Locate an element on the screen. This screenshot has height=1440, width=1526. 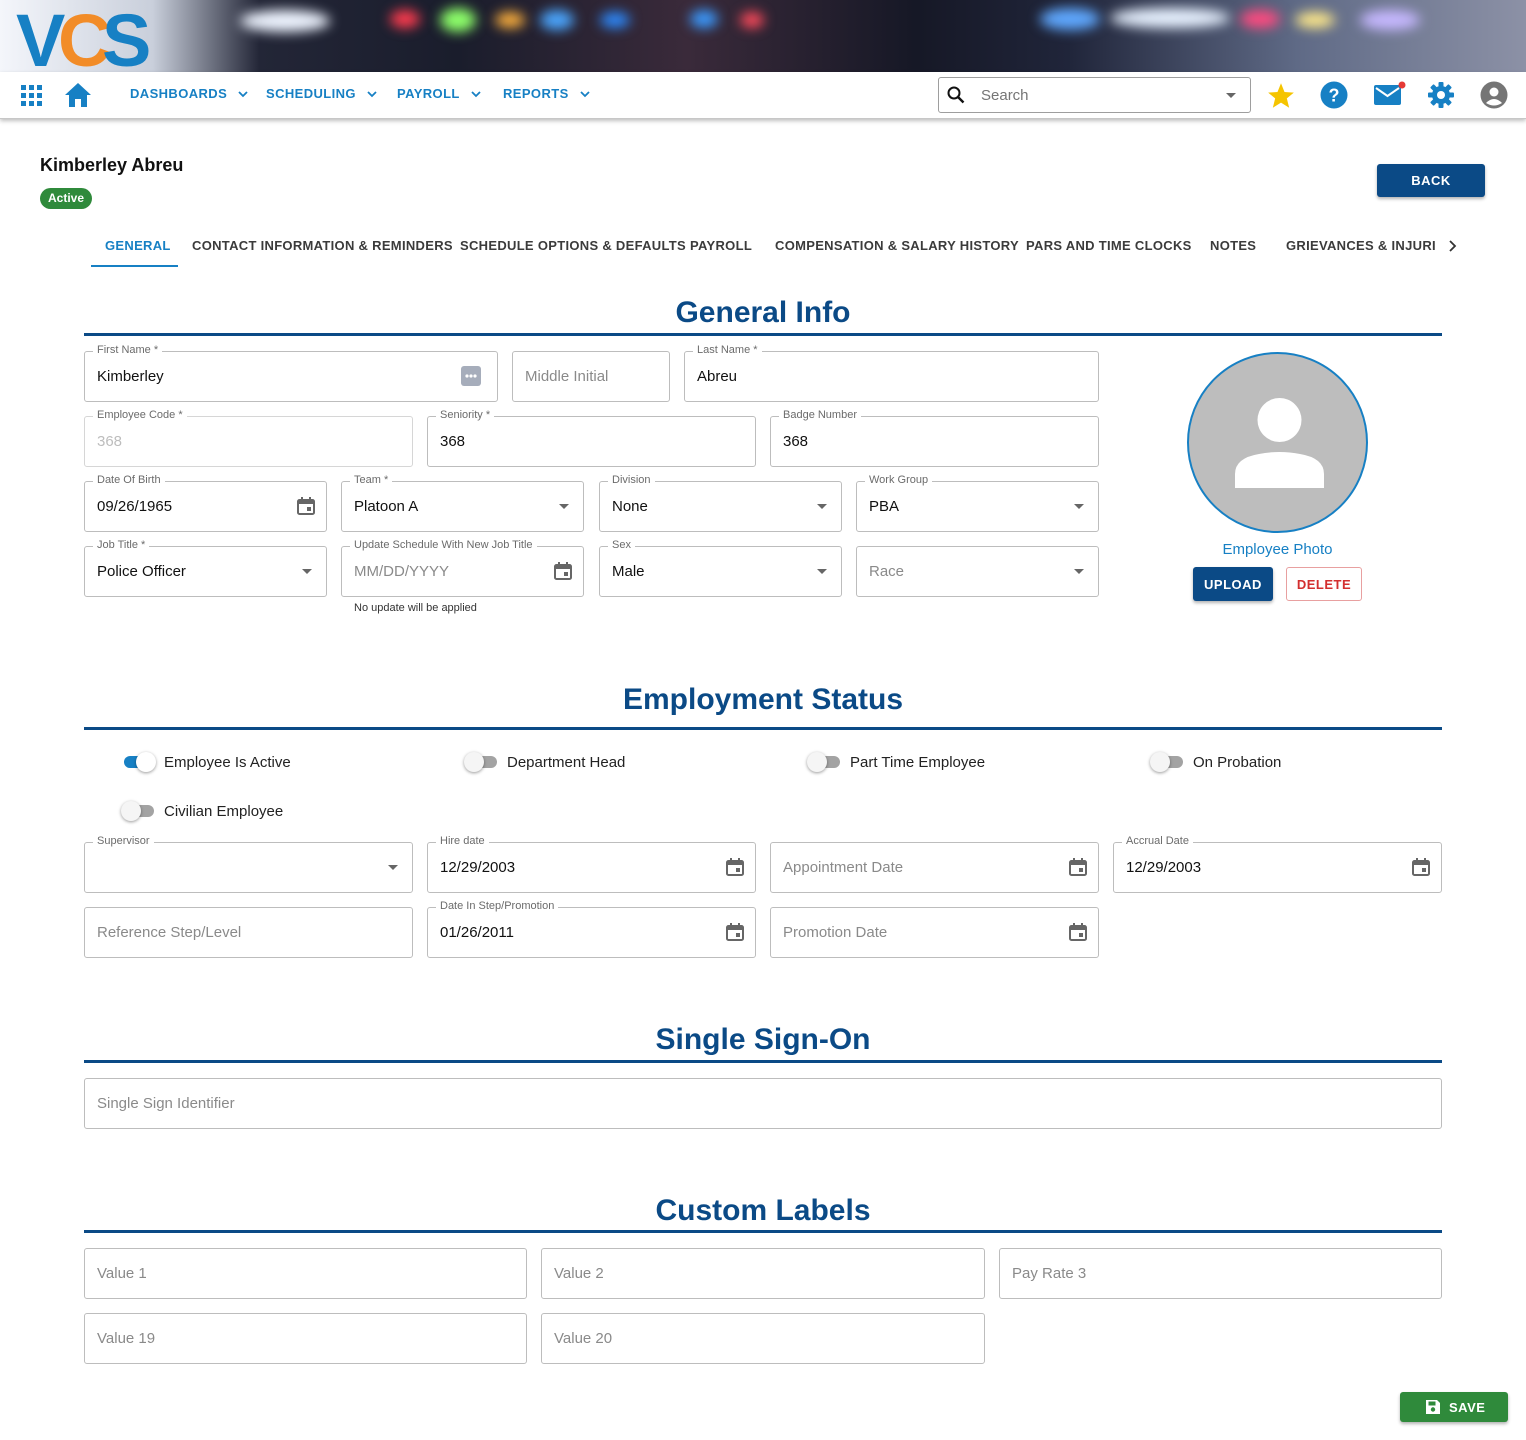
first-name-field: First Name * Kimberley is located at coordinates (291, 373).